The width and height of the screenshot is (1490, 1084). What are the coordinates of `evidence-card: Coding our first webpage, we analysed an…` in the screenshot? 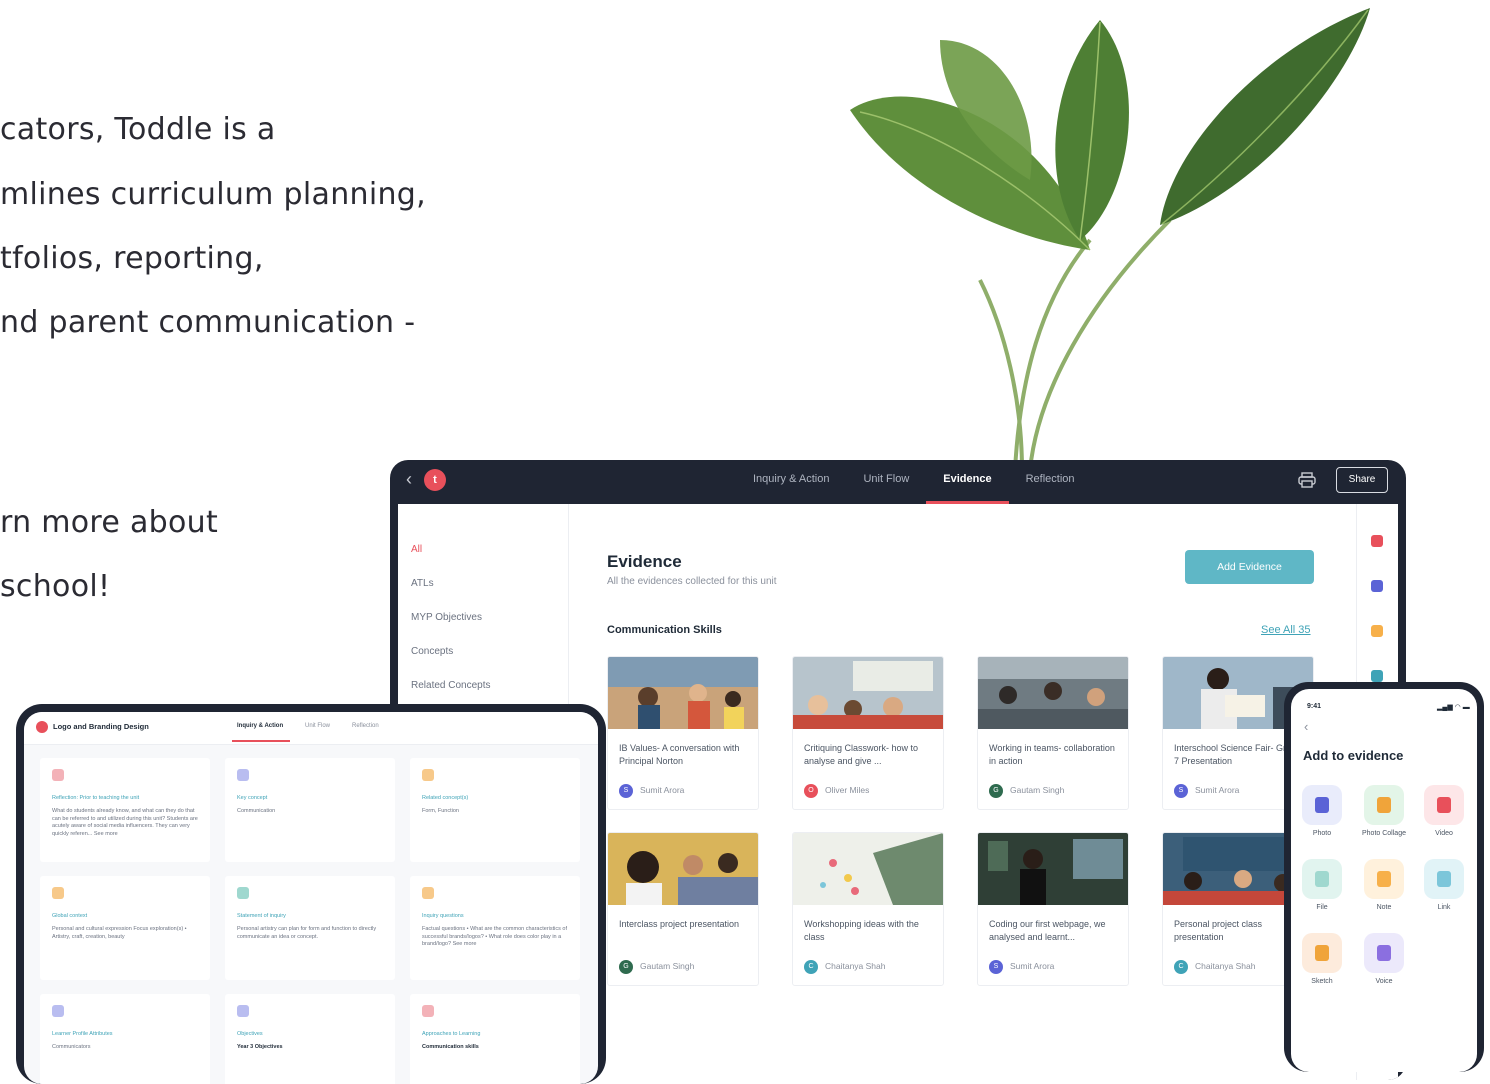 It's located at (1053, 909).